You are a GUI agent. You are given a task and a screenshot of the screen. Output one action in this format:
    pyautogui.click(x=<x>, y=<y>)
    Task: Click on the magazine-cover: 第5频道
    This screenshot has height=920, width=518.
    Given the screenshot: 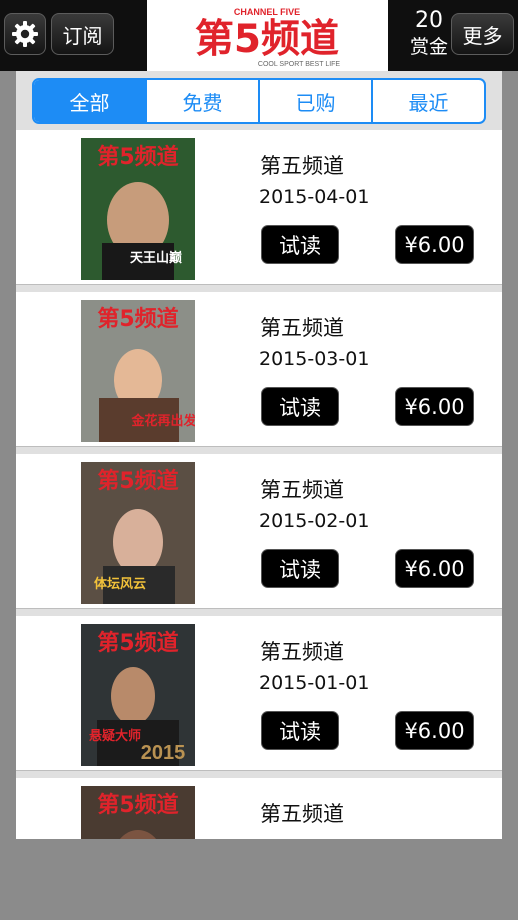 What is the action you would take?
    pyautogui.click(x=138, y=812)
    